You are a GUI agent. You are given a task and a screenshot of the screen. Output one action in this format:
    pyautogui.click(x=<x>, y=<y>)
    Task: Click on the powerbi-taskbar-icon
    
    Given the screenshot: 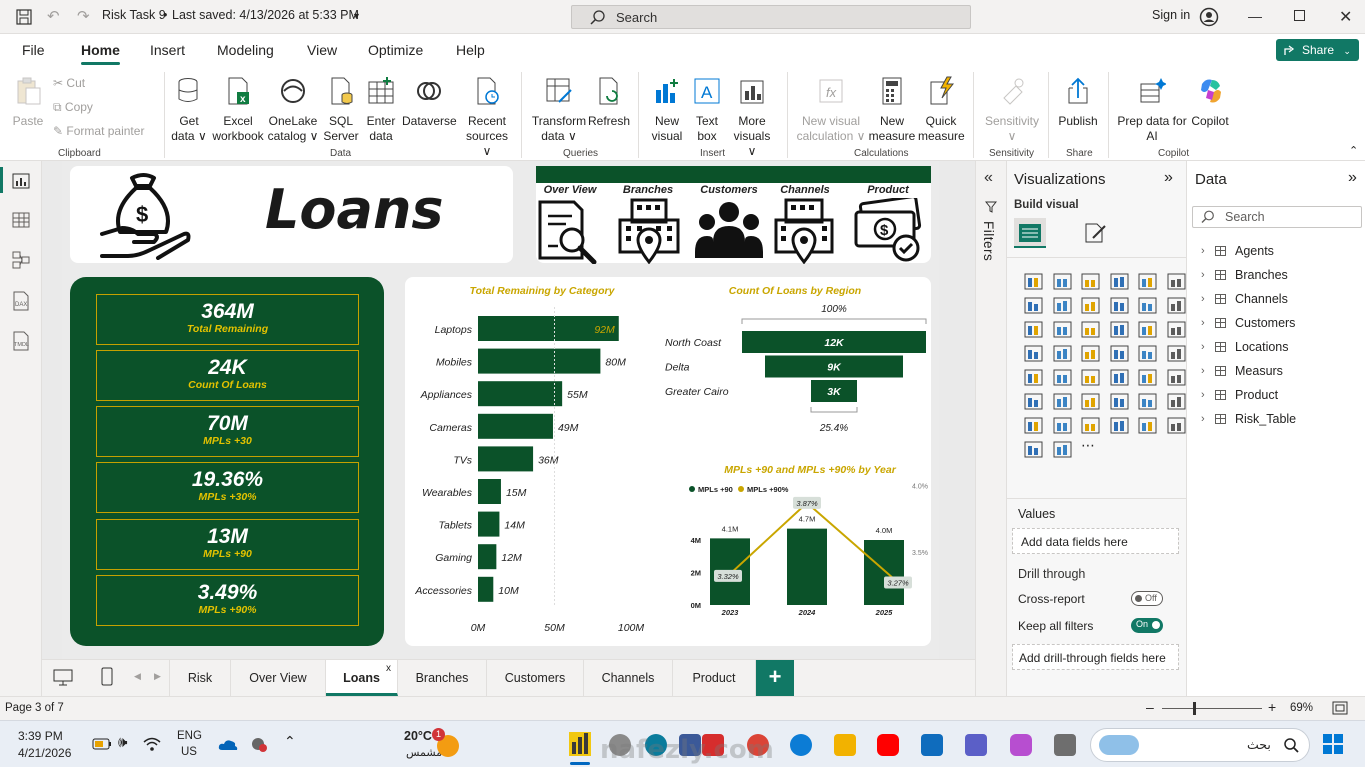 What is the action you would take?
    pyautogui.click(x=580, y=744)
    